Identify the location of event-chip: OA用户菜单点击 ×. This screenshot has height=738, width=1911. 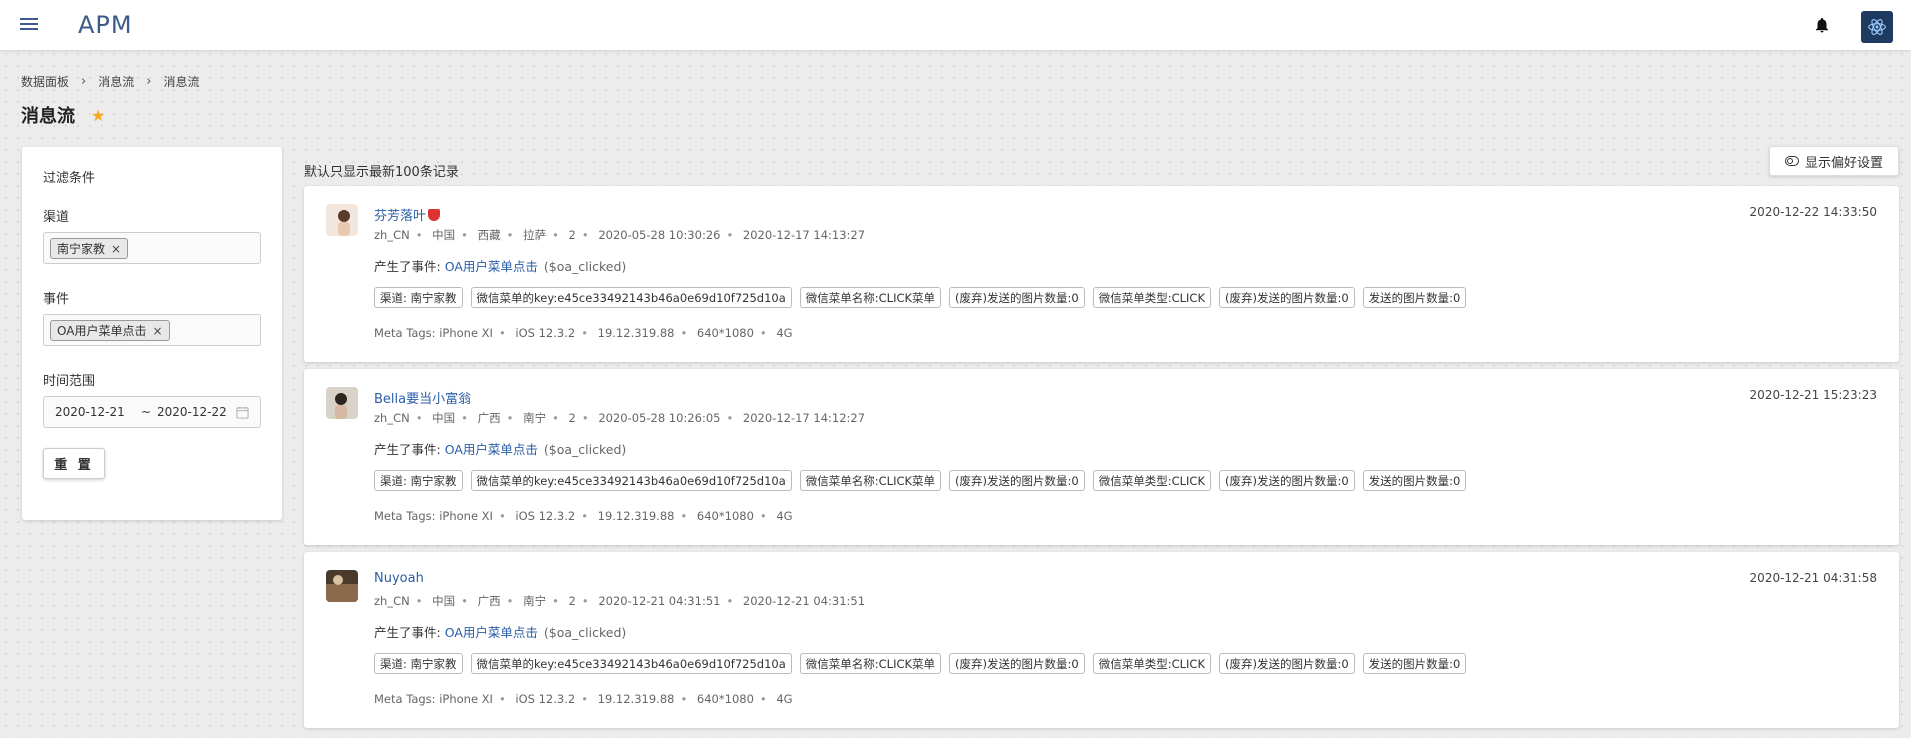
(110, 330).